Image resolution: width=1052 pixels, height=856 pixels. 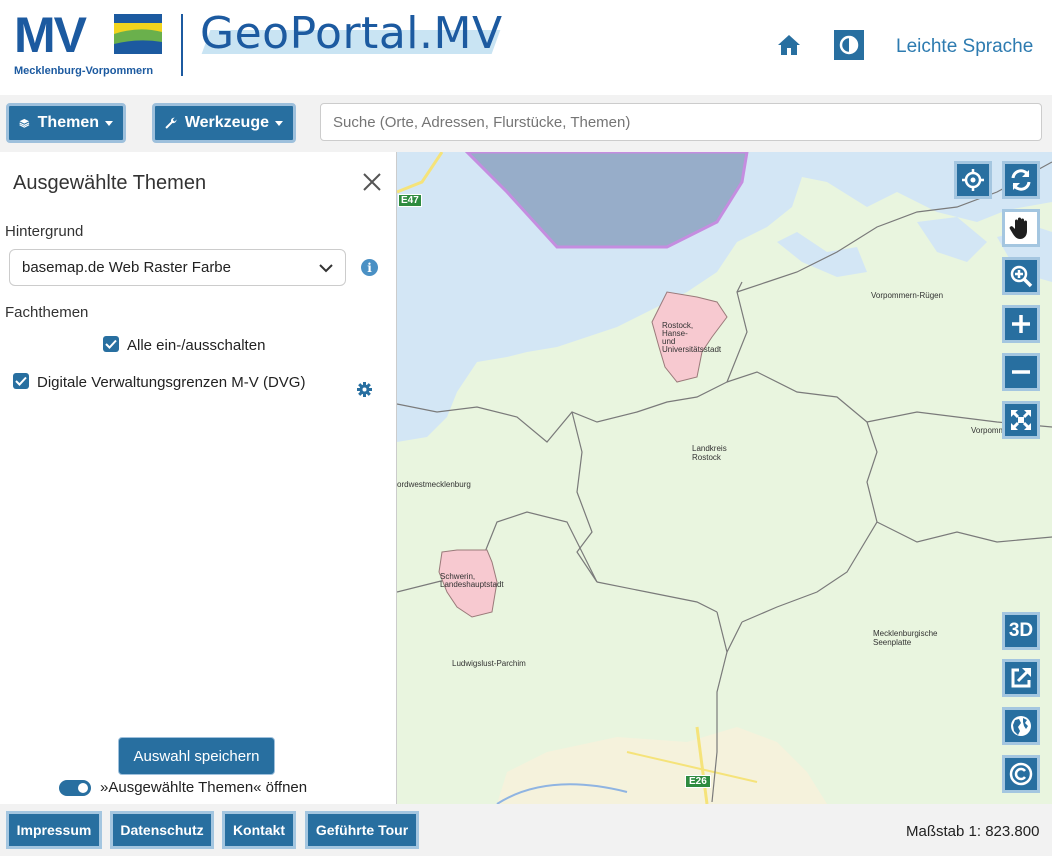 I want to click on contact-button: Kontakt, so click(x=259, y=830).